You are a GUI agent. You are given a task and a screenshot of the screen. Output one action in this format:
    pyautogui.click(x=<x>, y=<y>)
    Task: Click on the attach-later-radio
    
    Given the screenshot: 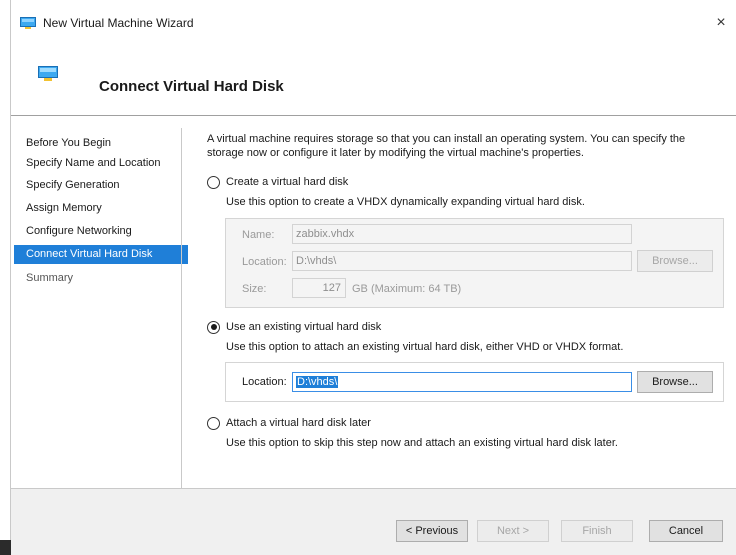 What is the action you would take?
    pyautogui.click(x=213, y=423)
    